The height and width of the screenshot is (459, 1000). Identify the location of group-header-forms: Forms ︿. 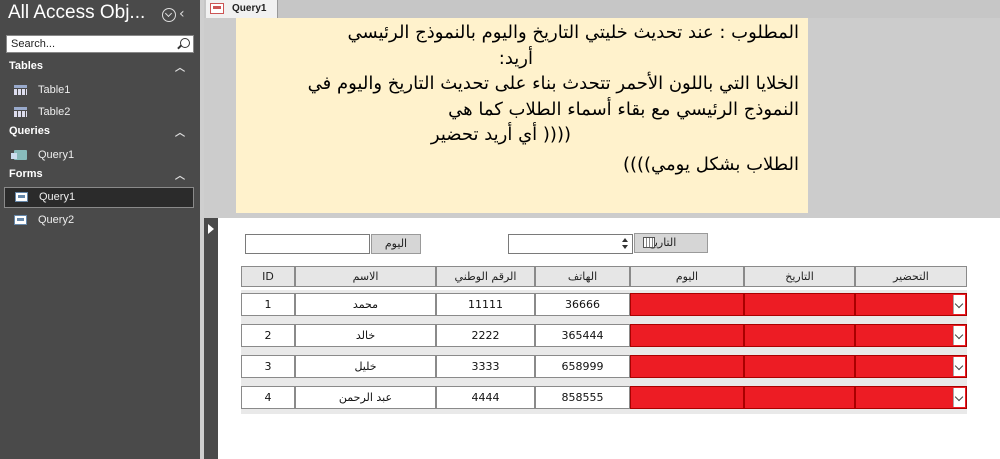
(100, 175).